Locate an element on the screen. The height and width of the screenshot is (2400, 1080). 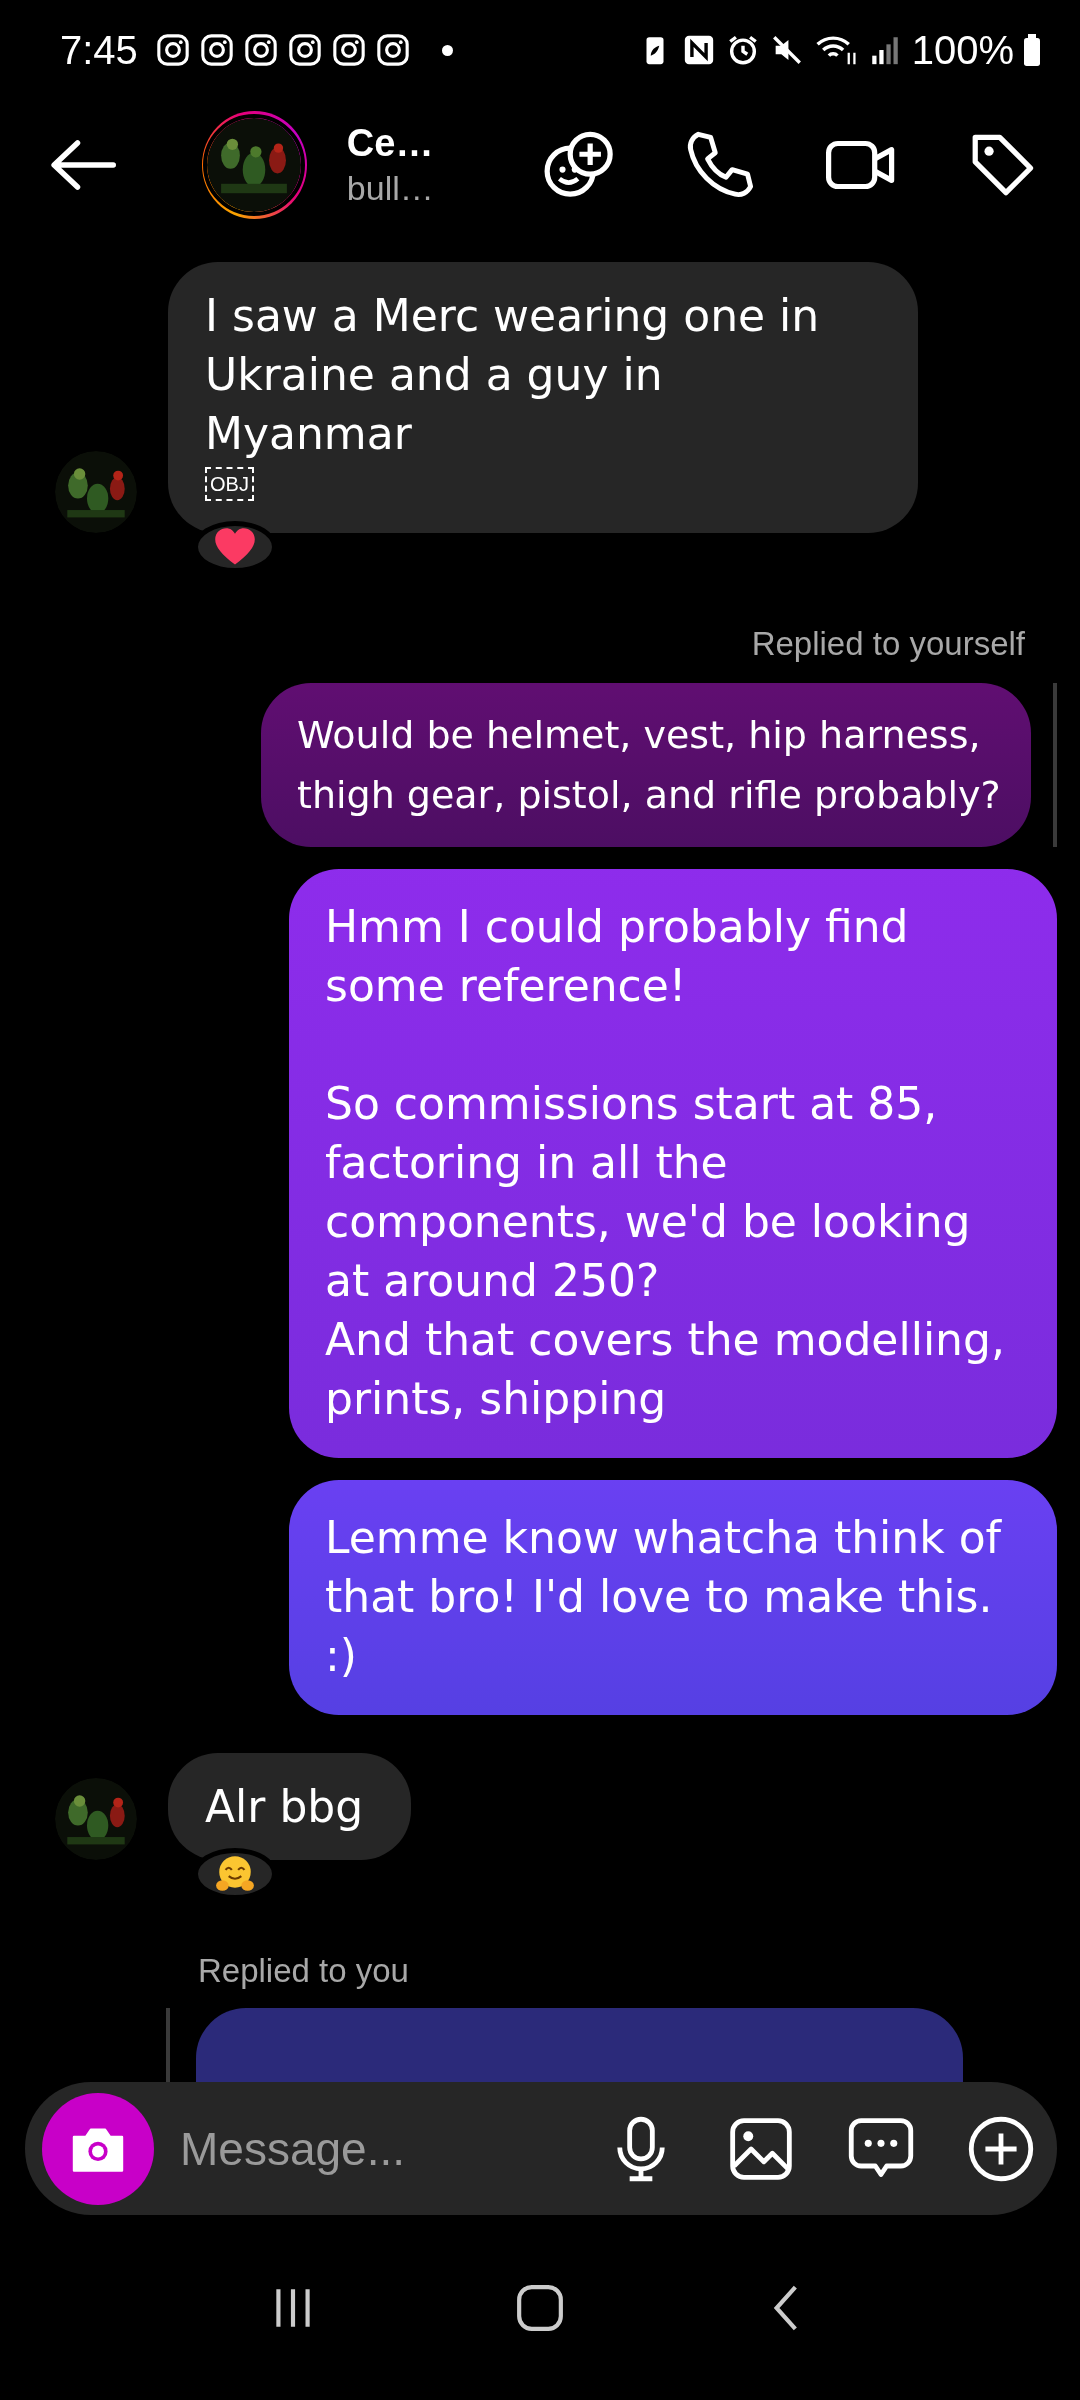
back-arrow-icon is located at coordinates (83, 165).